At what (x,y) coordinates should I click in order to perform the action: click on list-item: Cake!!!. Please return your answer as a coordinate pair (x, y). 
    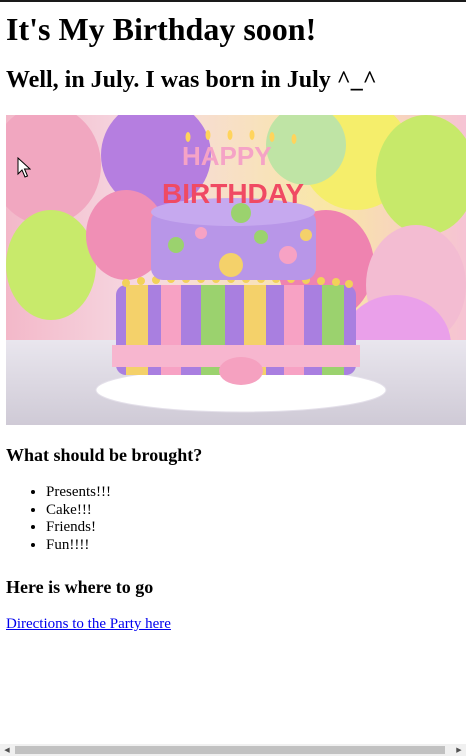
    Looking at the image, I should click on (78, 511).